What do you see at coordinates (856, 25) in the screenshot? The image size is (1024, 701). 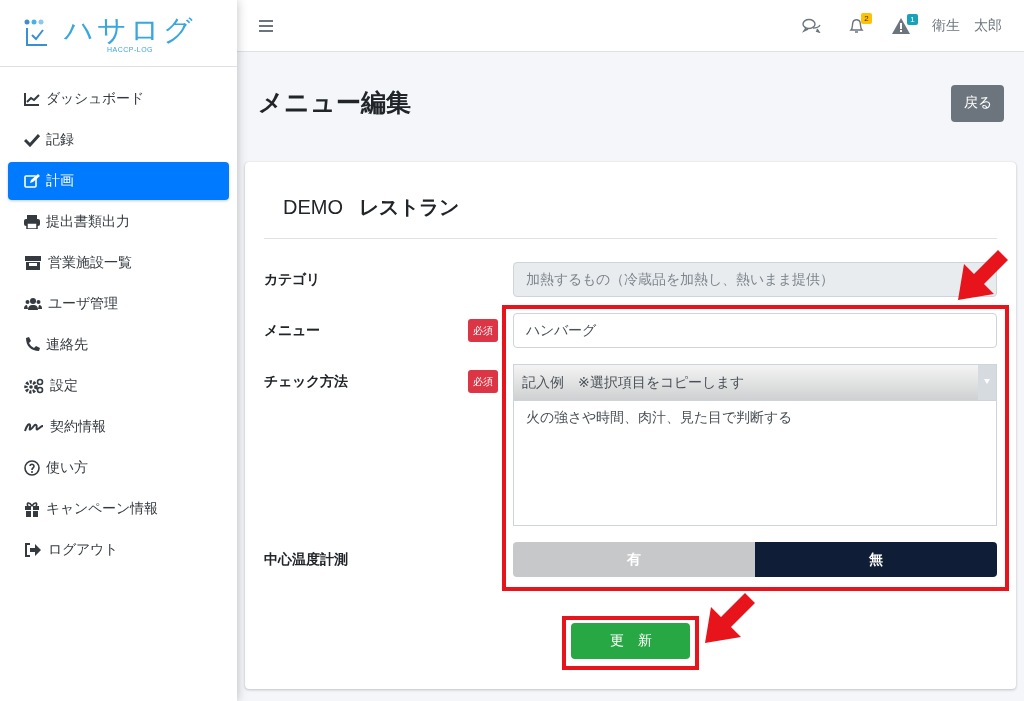 I see `bell-icon` at bounding box center [856, 25].